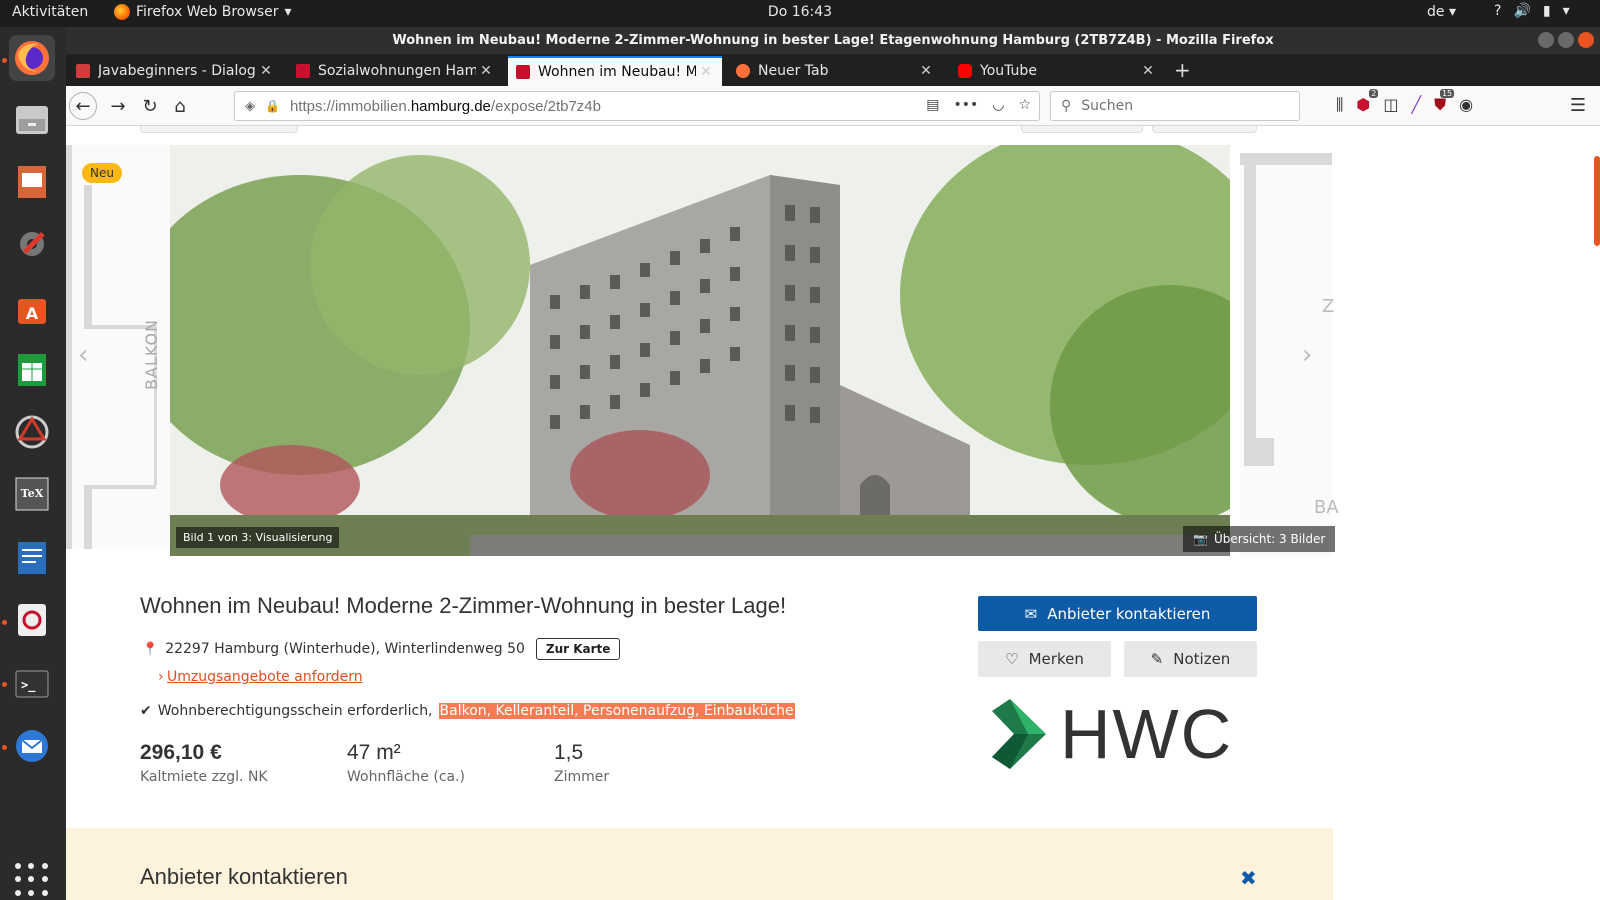 This screenshot has height=900, width=1600. I want to click on bookmark-star-icon: ☆, so click(1024, 105).